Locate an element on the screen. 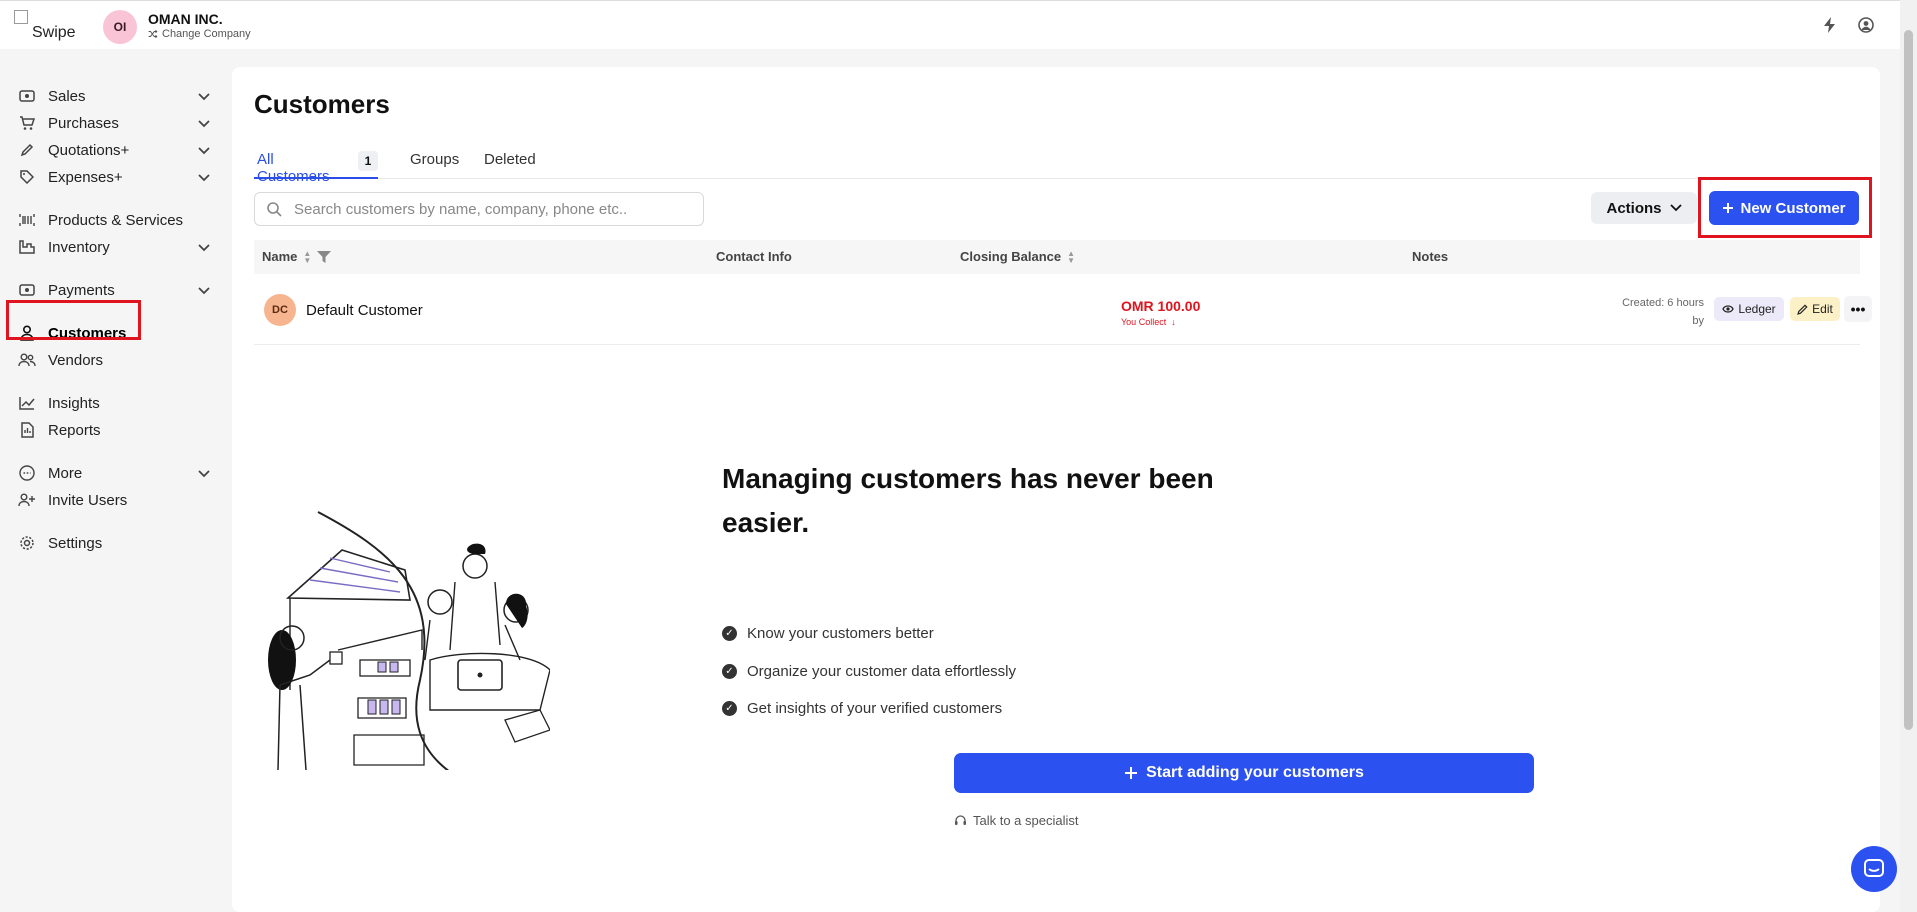 The height and width of the screenshot is (912, 1917). plus-icon is located at coordinates (1131, 773).